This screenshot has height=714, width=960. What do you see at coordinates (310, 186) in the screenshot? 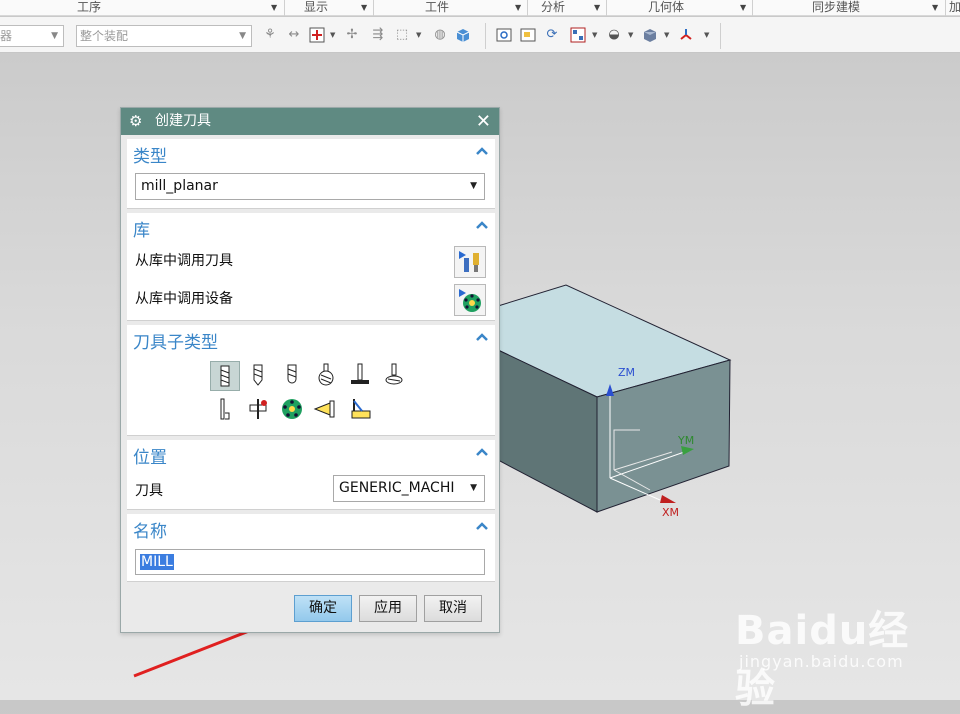
I see `tool-type-dropdown: mill_planar ▼` at bounding box center [310, 186].